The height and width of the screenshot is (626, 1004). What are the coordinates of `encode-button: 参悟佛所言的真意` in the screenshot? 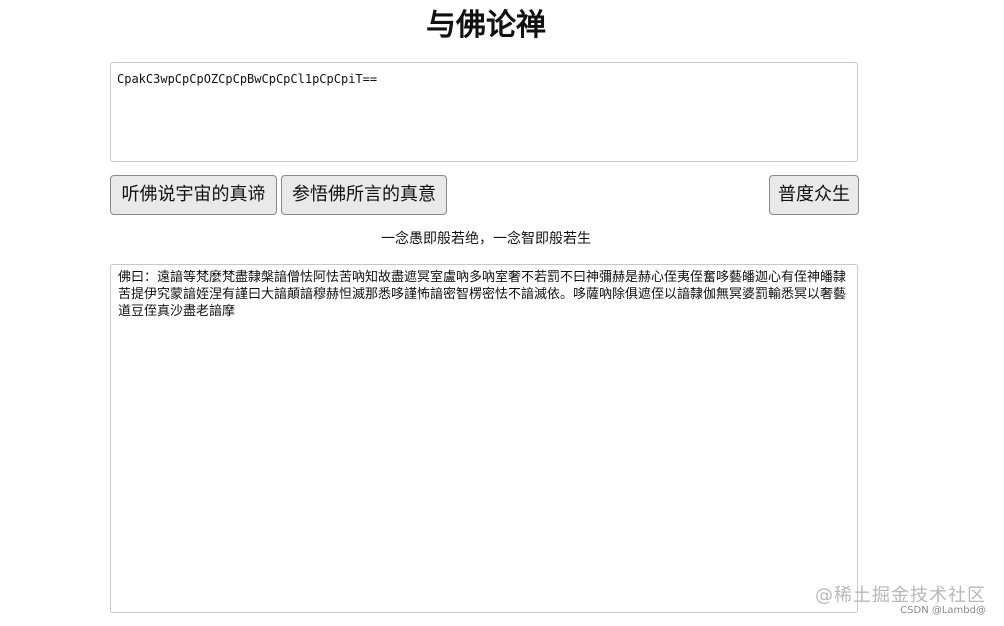 It's located at (364, 195).